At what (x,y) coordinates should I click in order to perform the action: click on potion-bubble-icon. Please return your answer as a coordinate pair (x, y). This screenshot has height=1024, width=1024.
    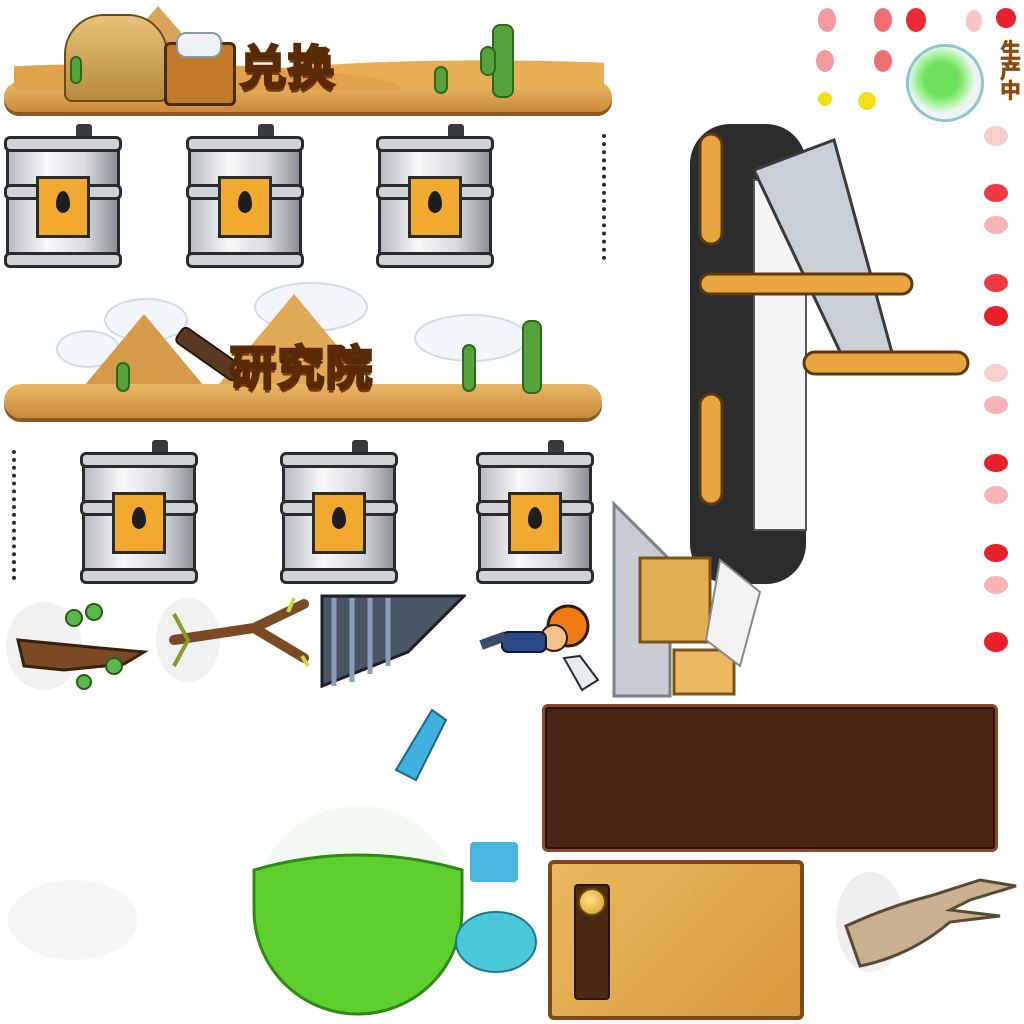
    Looking at the image, I should click on (945, 83).